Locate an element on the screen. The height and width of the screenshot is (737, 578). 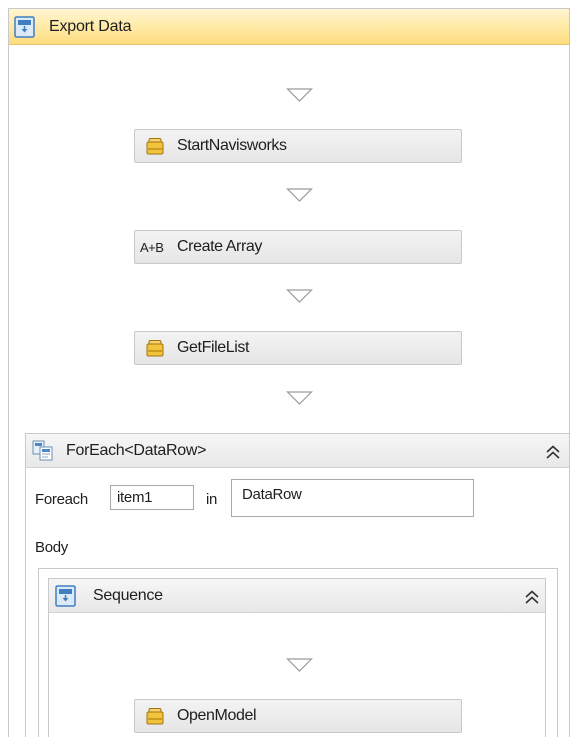
activity-open-model: OpenModel is located at coordinates (298, 716).